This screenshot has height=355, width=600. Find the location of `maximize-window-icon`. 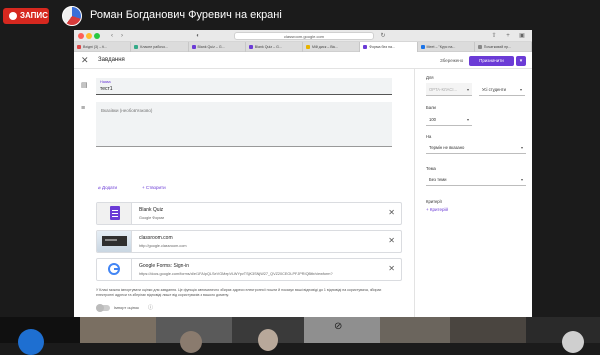

maximize-window-icon is located at coordinates (97, 36).